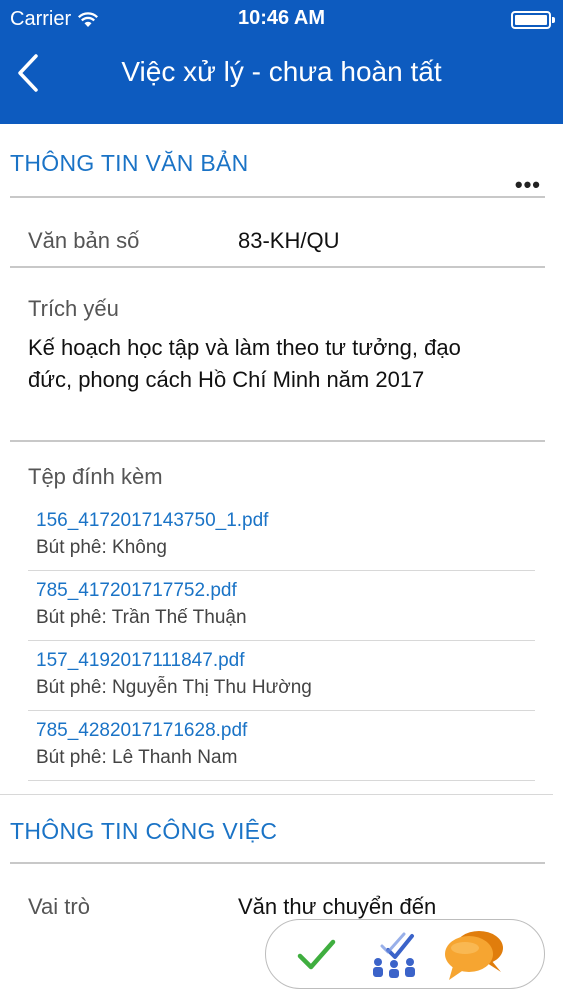 This screenshot has width=563, height=1000. Describe the element at coordinates (141, 731) in the screenshot. I see `attachment-link: 785_4282017171628.pdf` at that location.